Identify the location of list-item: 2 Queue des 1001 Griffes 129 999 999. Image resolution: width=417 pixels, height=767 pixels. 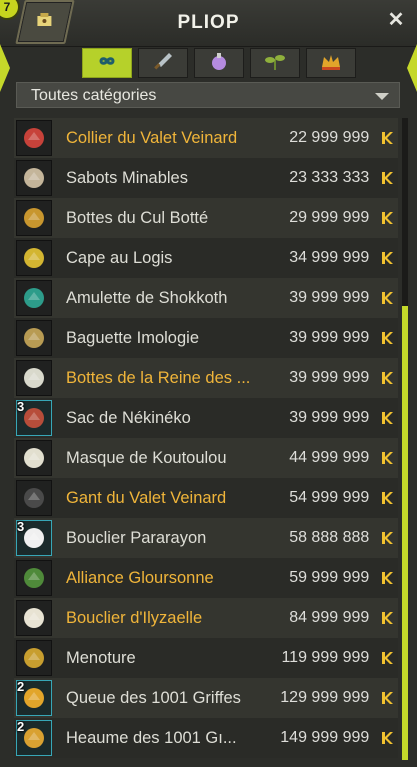
(206, 698).